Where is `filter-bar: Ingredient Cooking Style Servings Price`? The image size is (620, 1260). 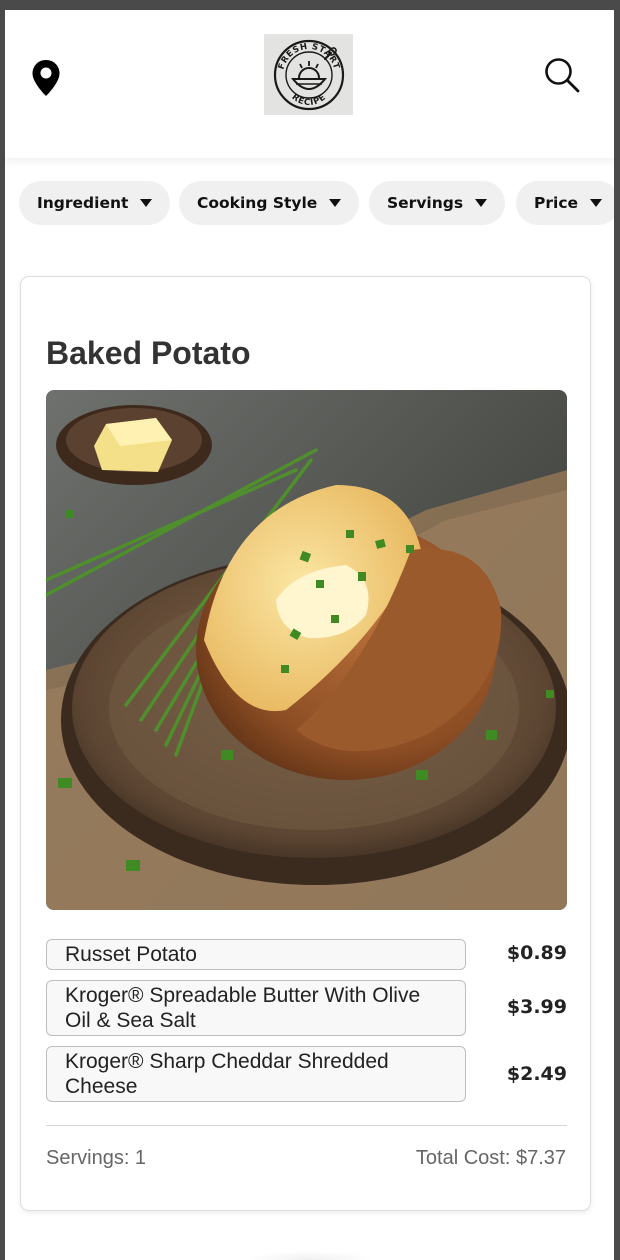 filter-bar: Ingredient Cooking Style Servings Price is located at coordinates (309, 203).